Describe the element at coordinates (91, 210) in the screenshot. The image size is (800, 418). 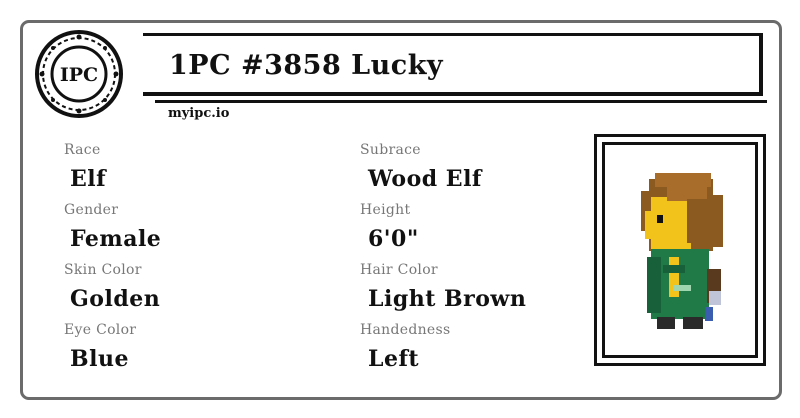
I see `gender-label: Gender` at that location.